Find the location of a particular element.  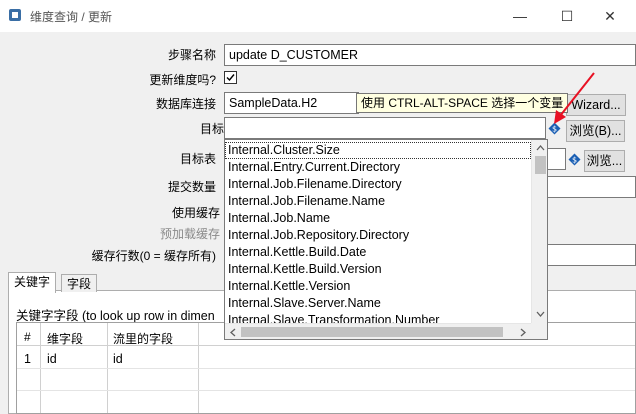

variable-option: Internal.Kettle.Build.Version is located at coordinates (378, 269).